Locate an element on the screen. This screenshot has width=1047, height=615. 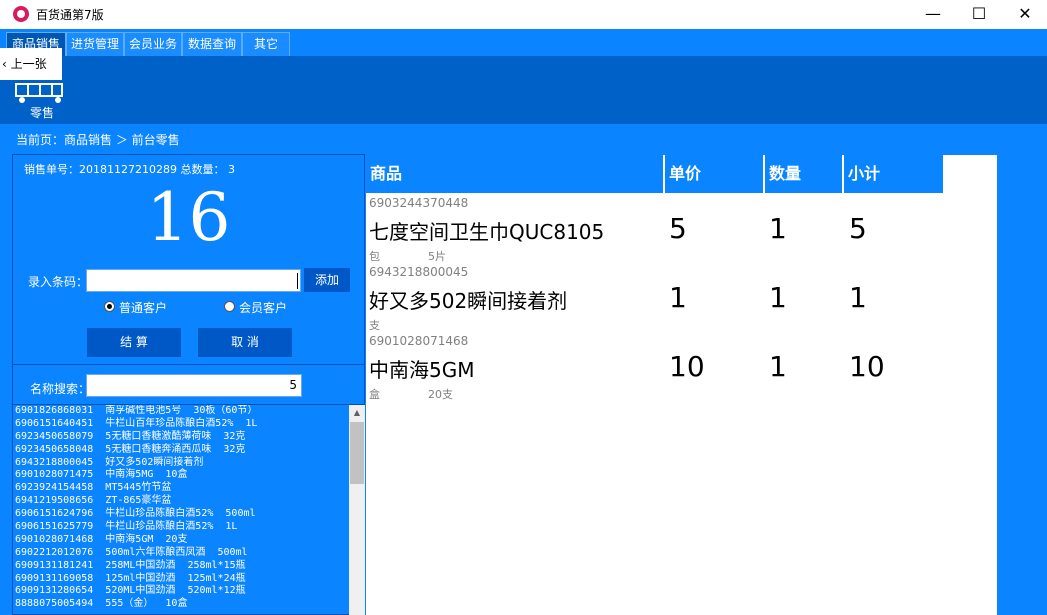
barcode-input is located at coordinates (193, 280).